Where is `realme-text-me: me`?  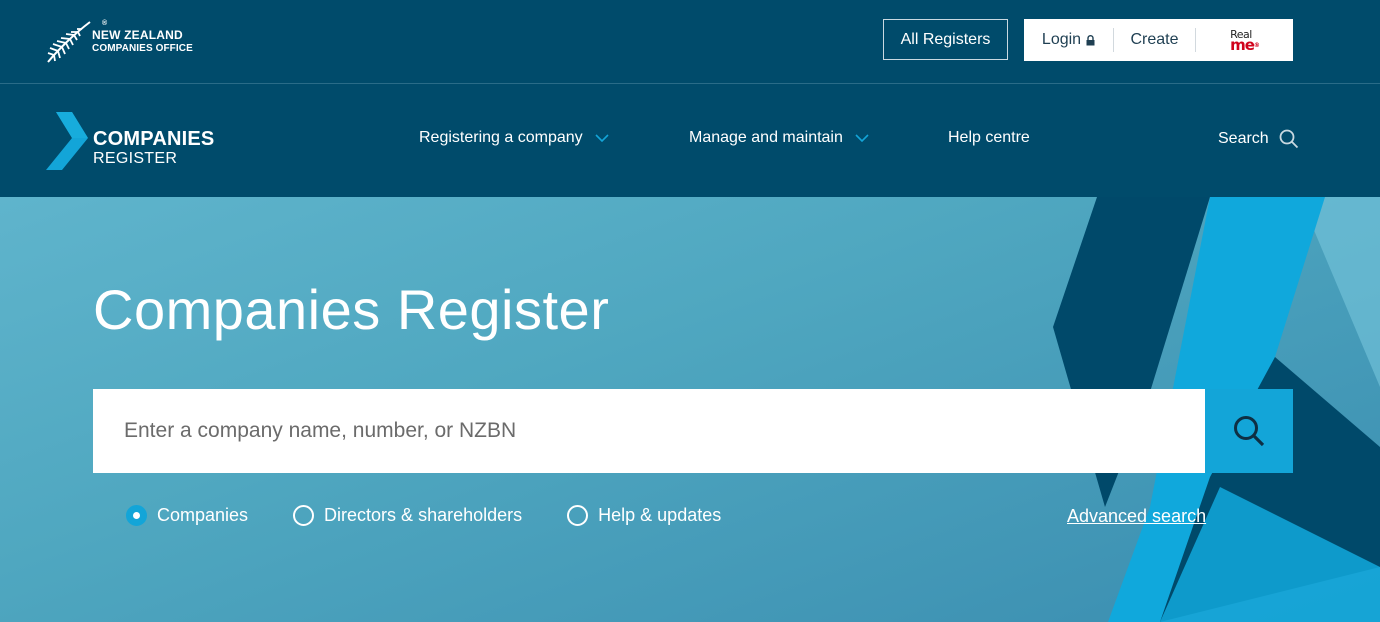
realme-text-me: me is located at coordinates (1242, 45).